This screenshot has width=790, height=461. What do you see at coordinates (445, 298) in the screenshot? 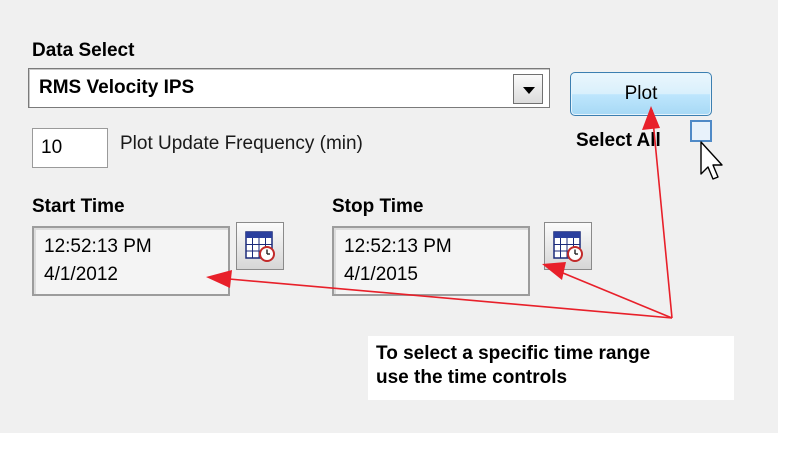
I see `arrow-to-start-time` at bounding box center [445, 298].